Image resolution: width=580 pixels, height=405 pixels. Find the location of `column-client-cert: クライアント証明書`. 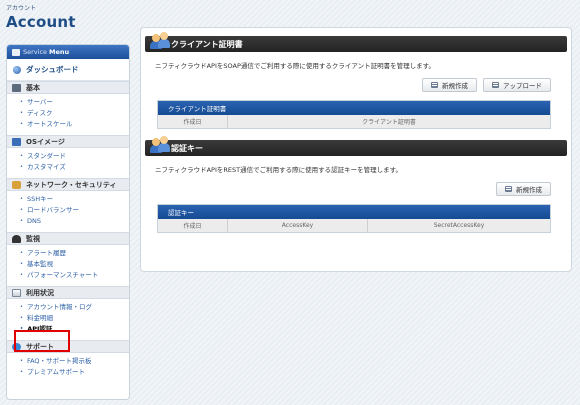

column-client-cert: クライアント証明書 is located at coordinates (389, 122).